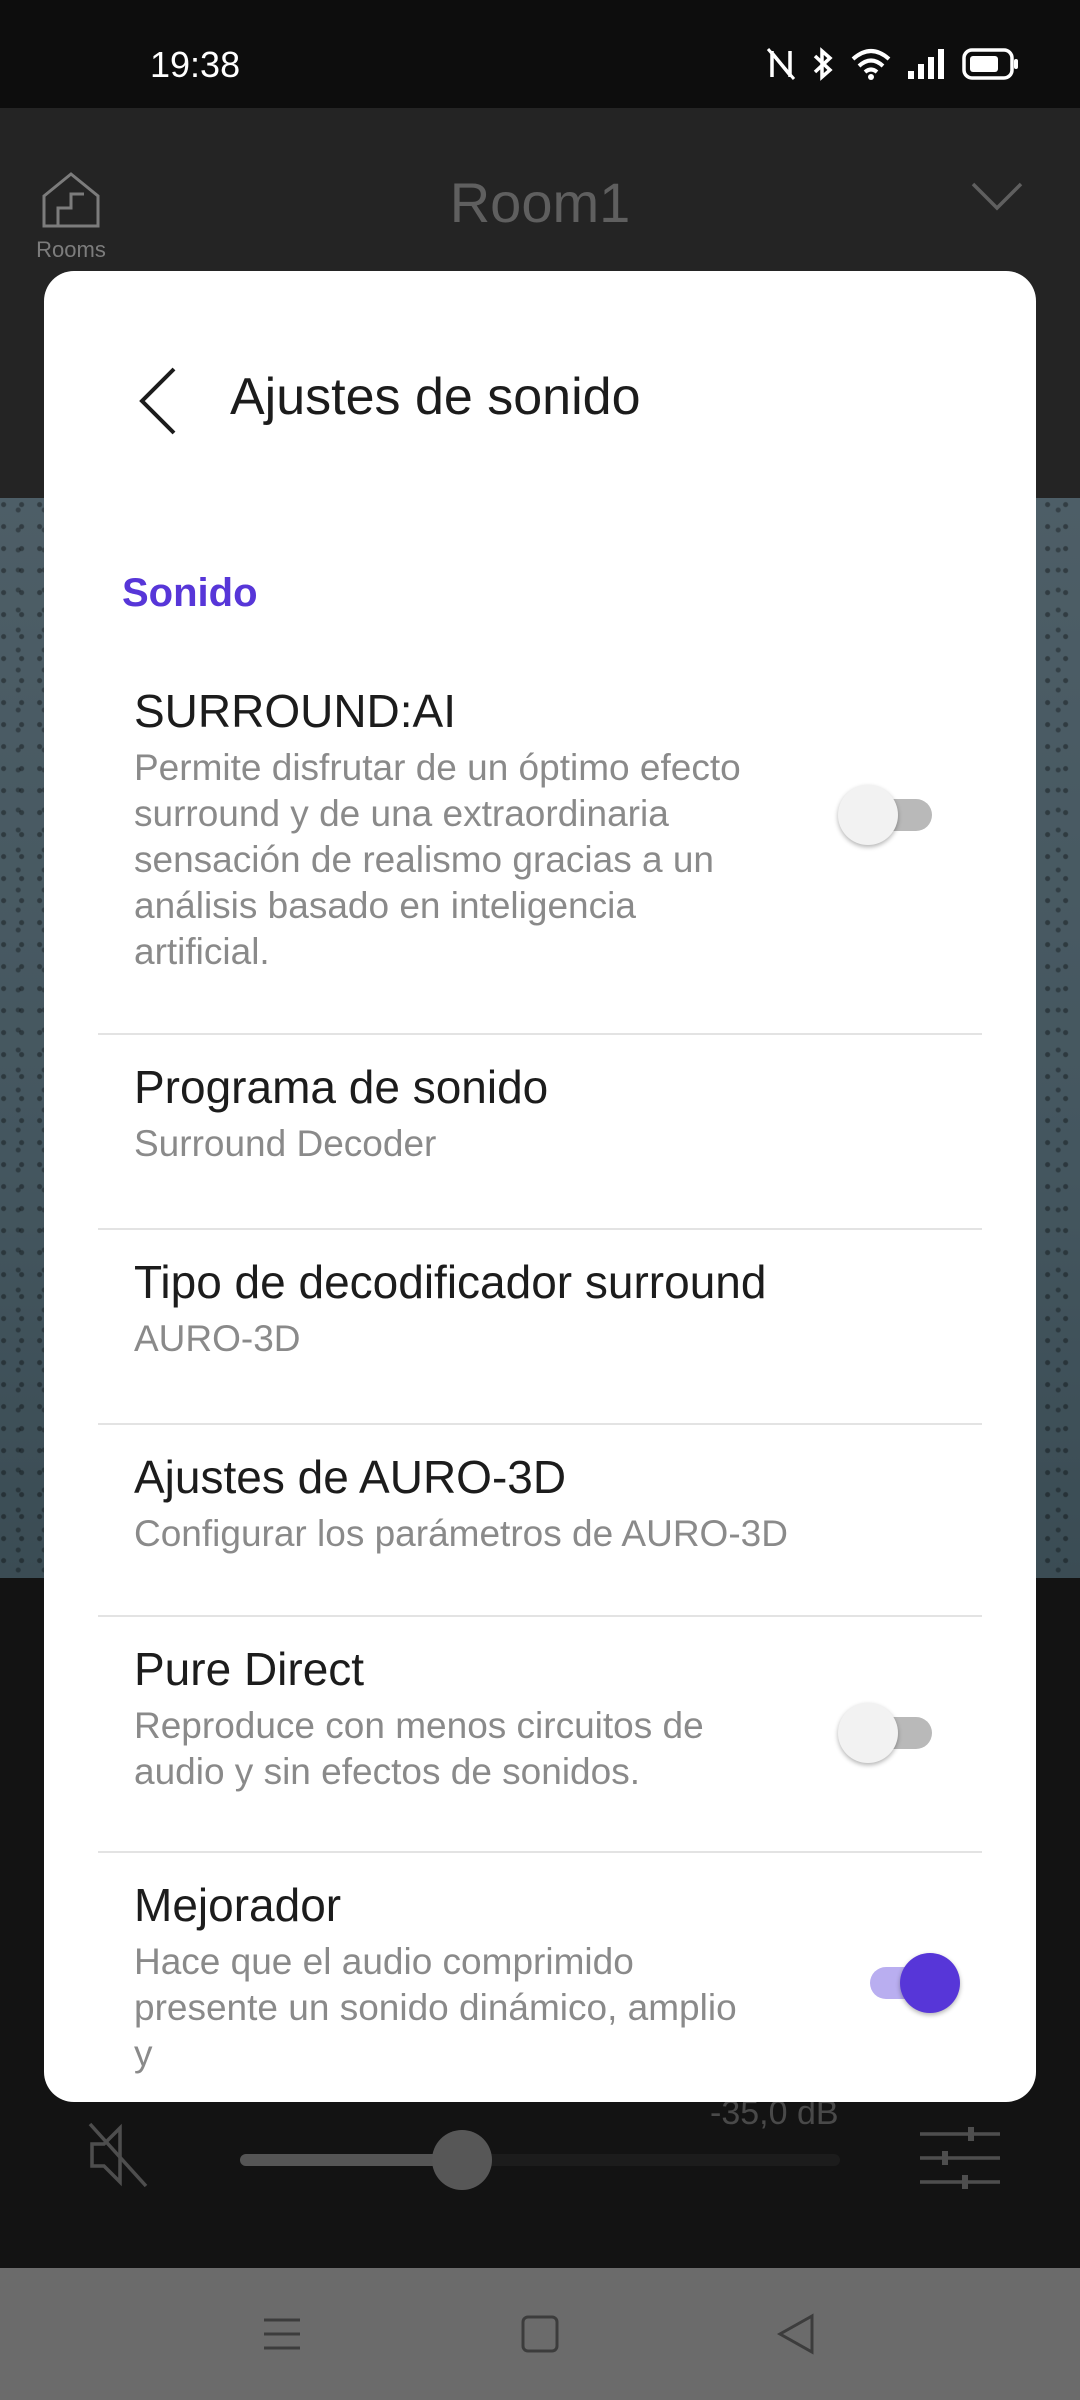 The height and width of the screenshot is (2400, 1080). I want to click on setting-title: Programa de sonido, so click(341, 1087).